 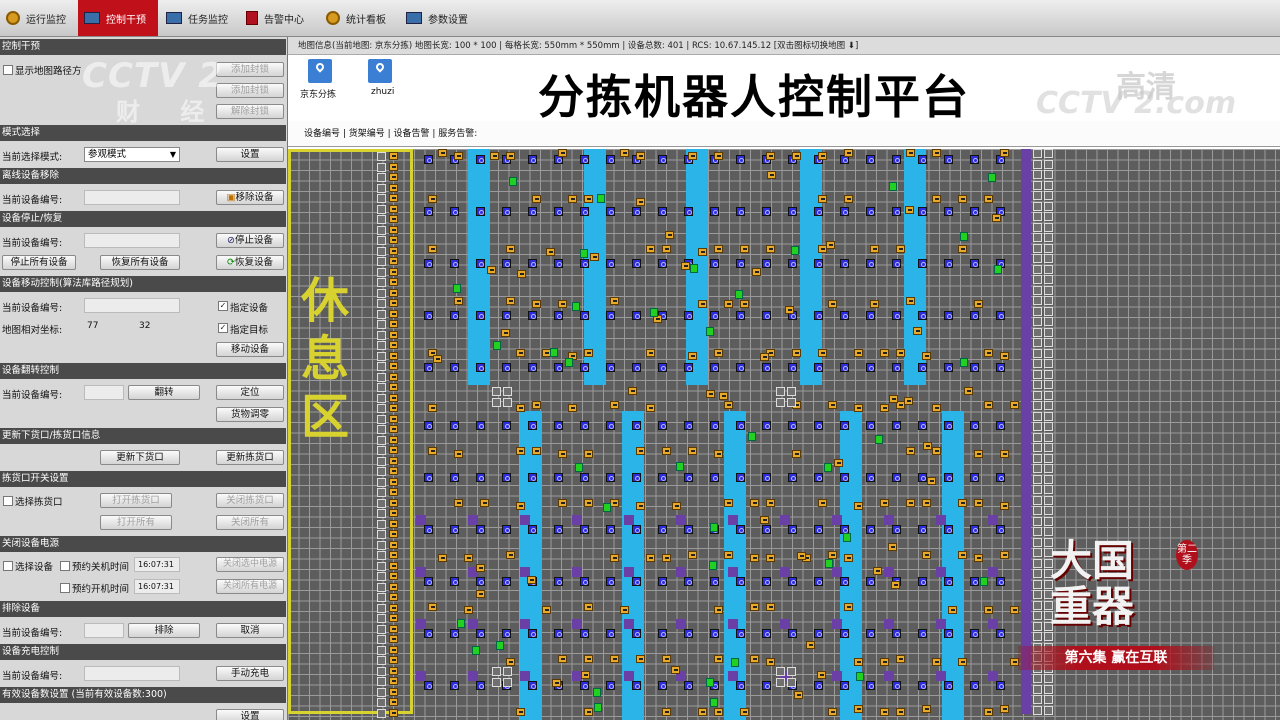 What do you see at coordinates (104, 327) in the screenshot?
I see `coord-x-input: 77` at bounding box center [104, 327].